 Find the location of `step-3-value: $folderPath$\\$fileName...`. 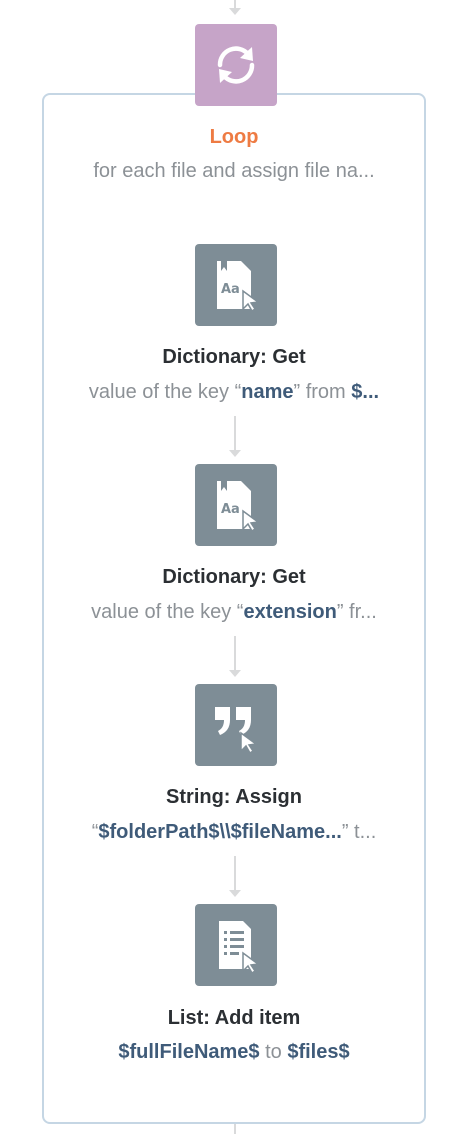

step-3-value: $folderPath$\\$fileName... is located at coordinates (220, 832).